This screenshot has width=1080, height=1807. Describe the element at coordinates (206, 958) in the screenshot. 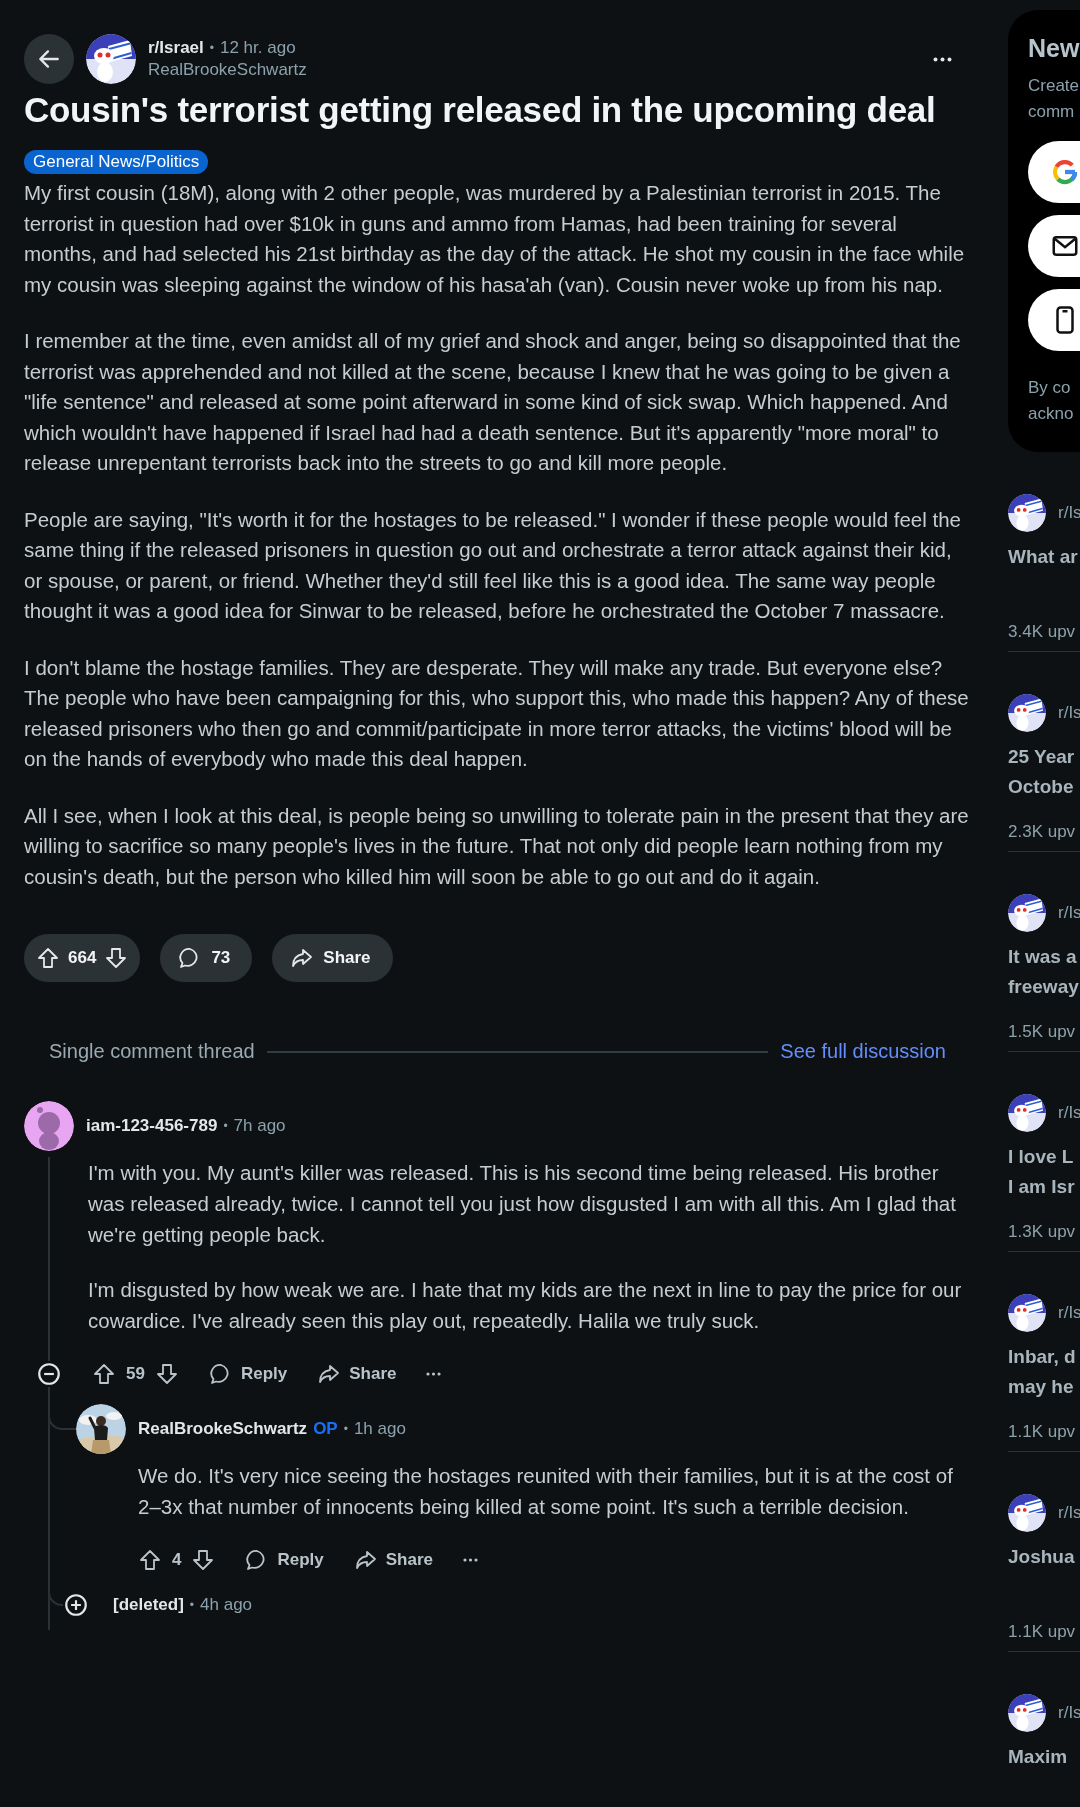

I see `comments-button: 73` at that location.